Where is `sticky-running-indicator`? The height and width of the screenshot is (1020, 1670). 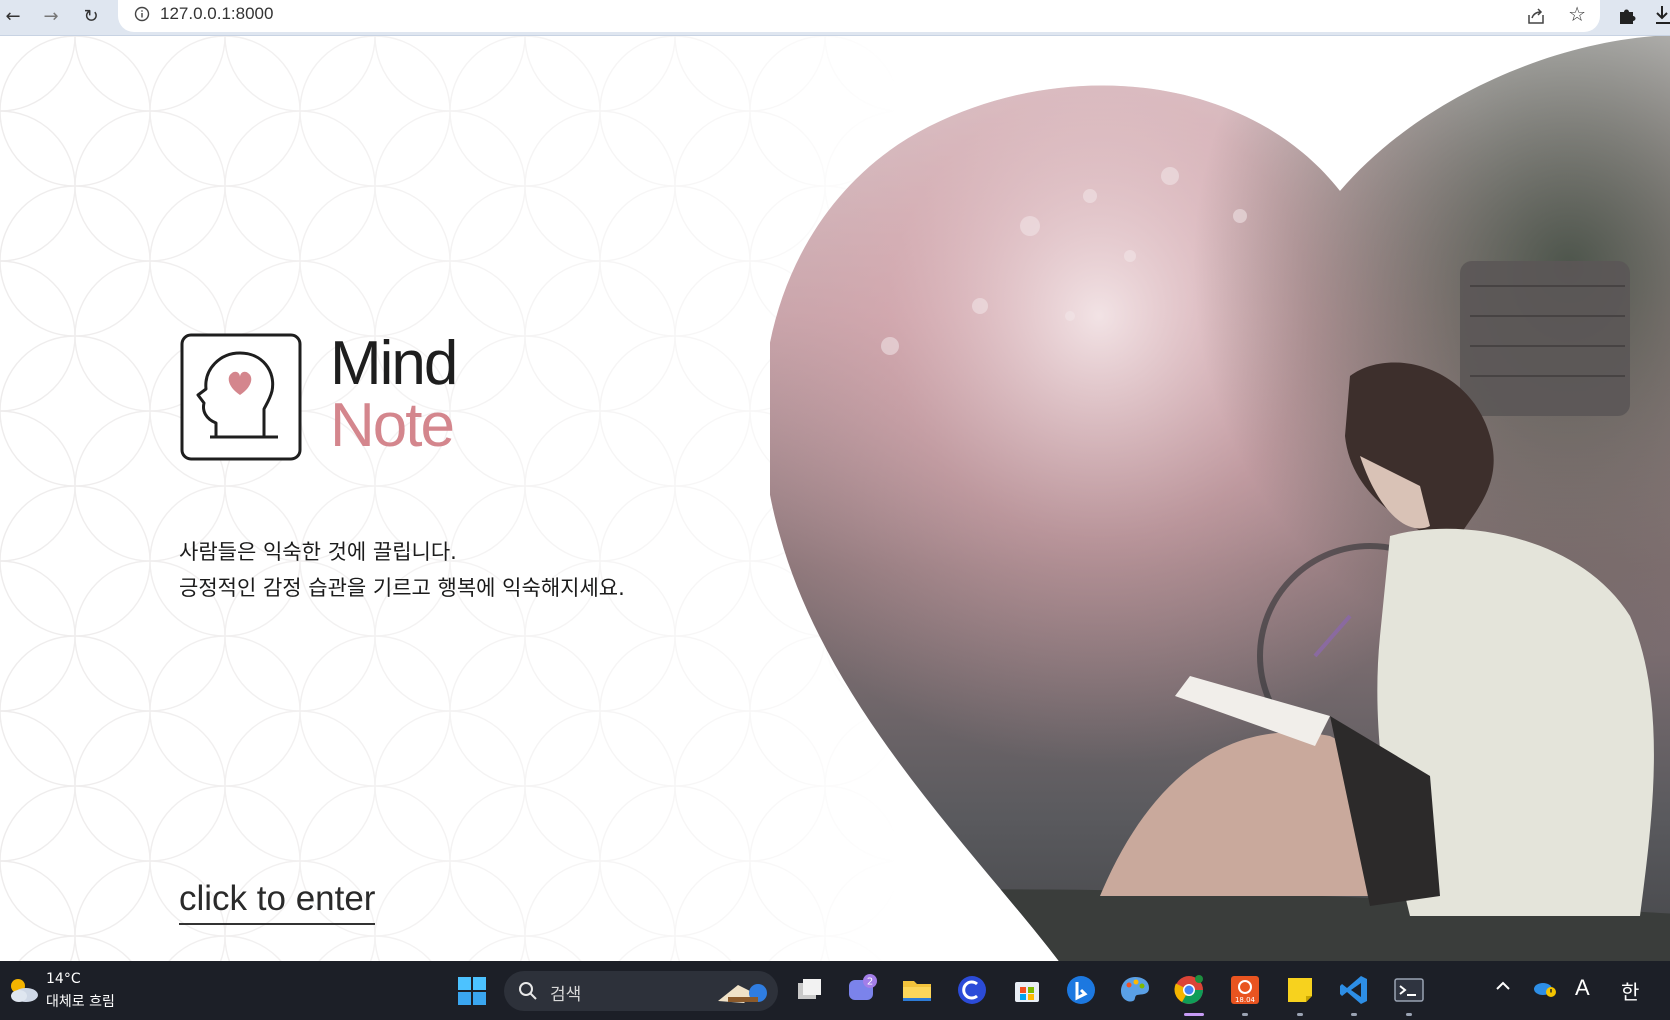 sticky-running-indicator is located at coordinates (1300, 1014).